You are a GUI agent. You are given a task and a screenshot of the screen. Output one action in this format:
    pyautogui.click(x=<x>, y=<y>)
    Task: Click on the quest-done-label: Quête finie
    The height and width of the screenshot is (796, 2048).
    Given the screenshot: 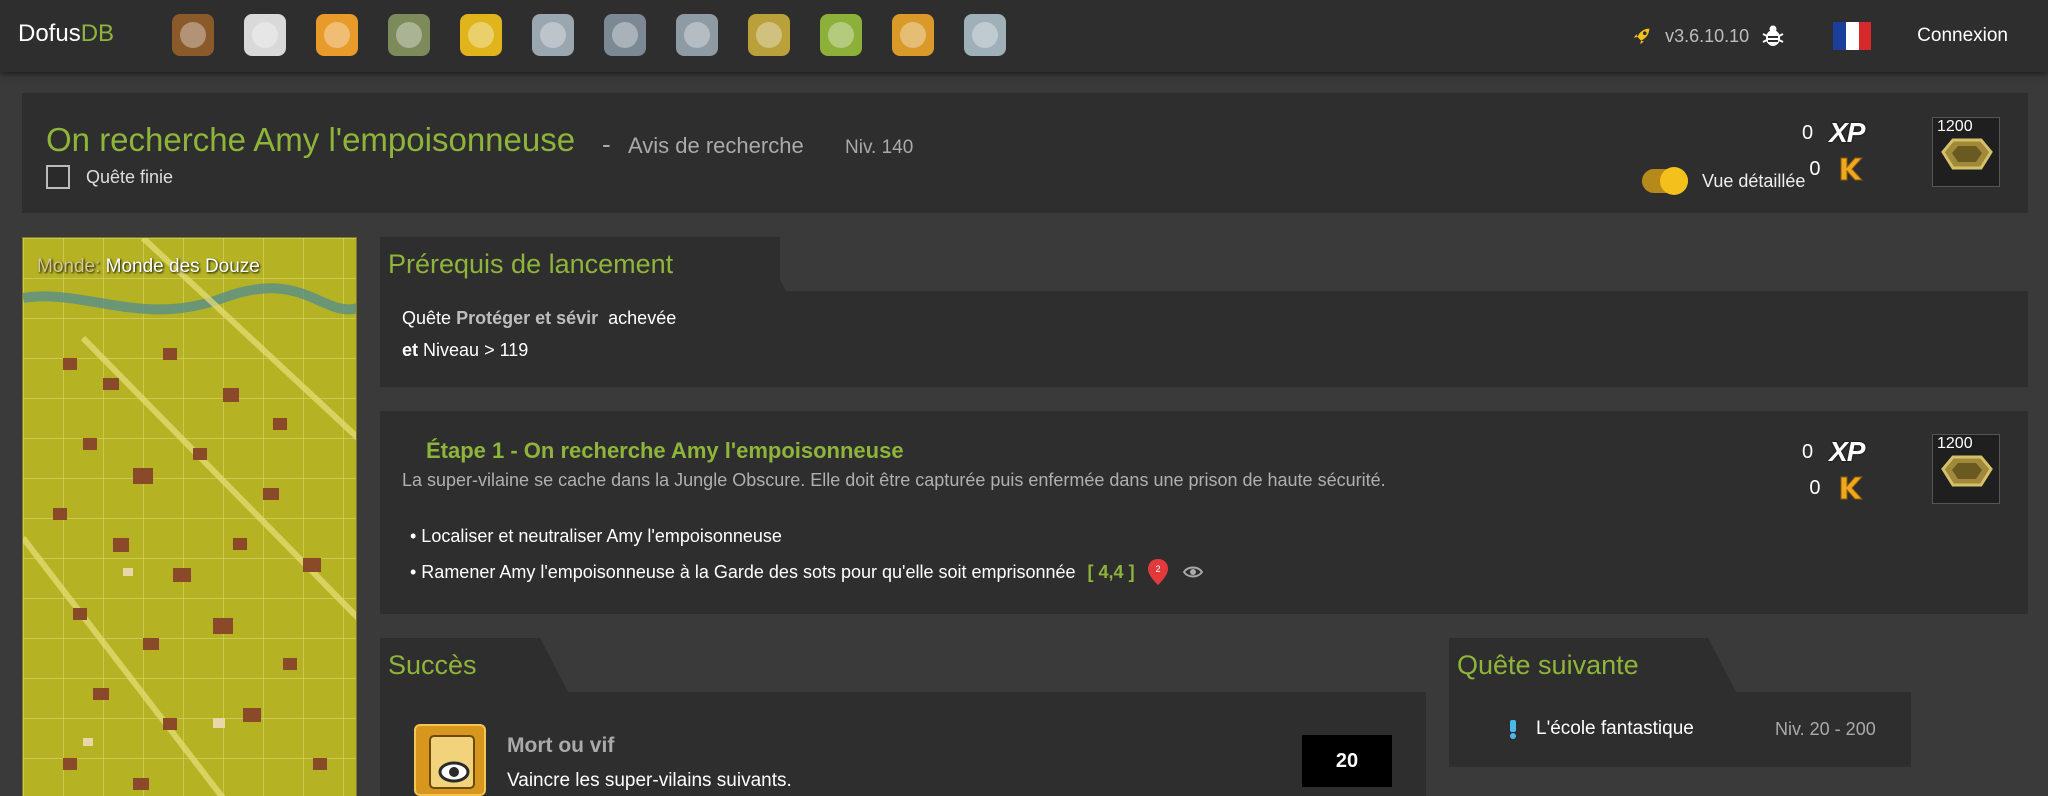 What is the action you would take?
    pyautogui.click(x=130, y=176)
    